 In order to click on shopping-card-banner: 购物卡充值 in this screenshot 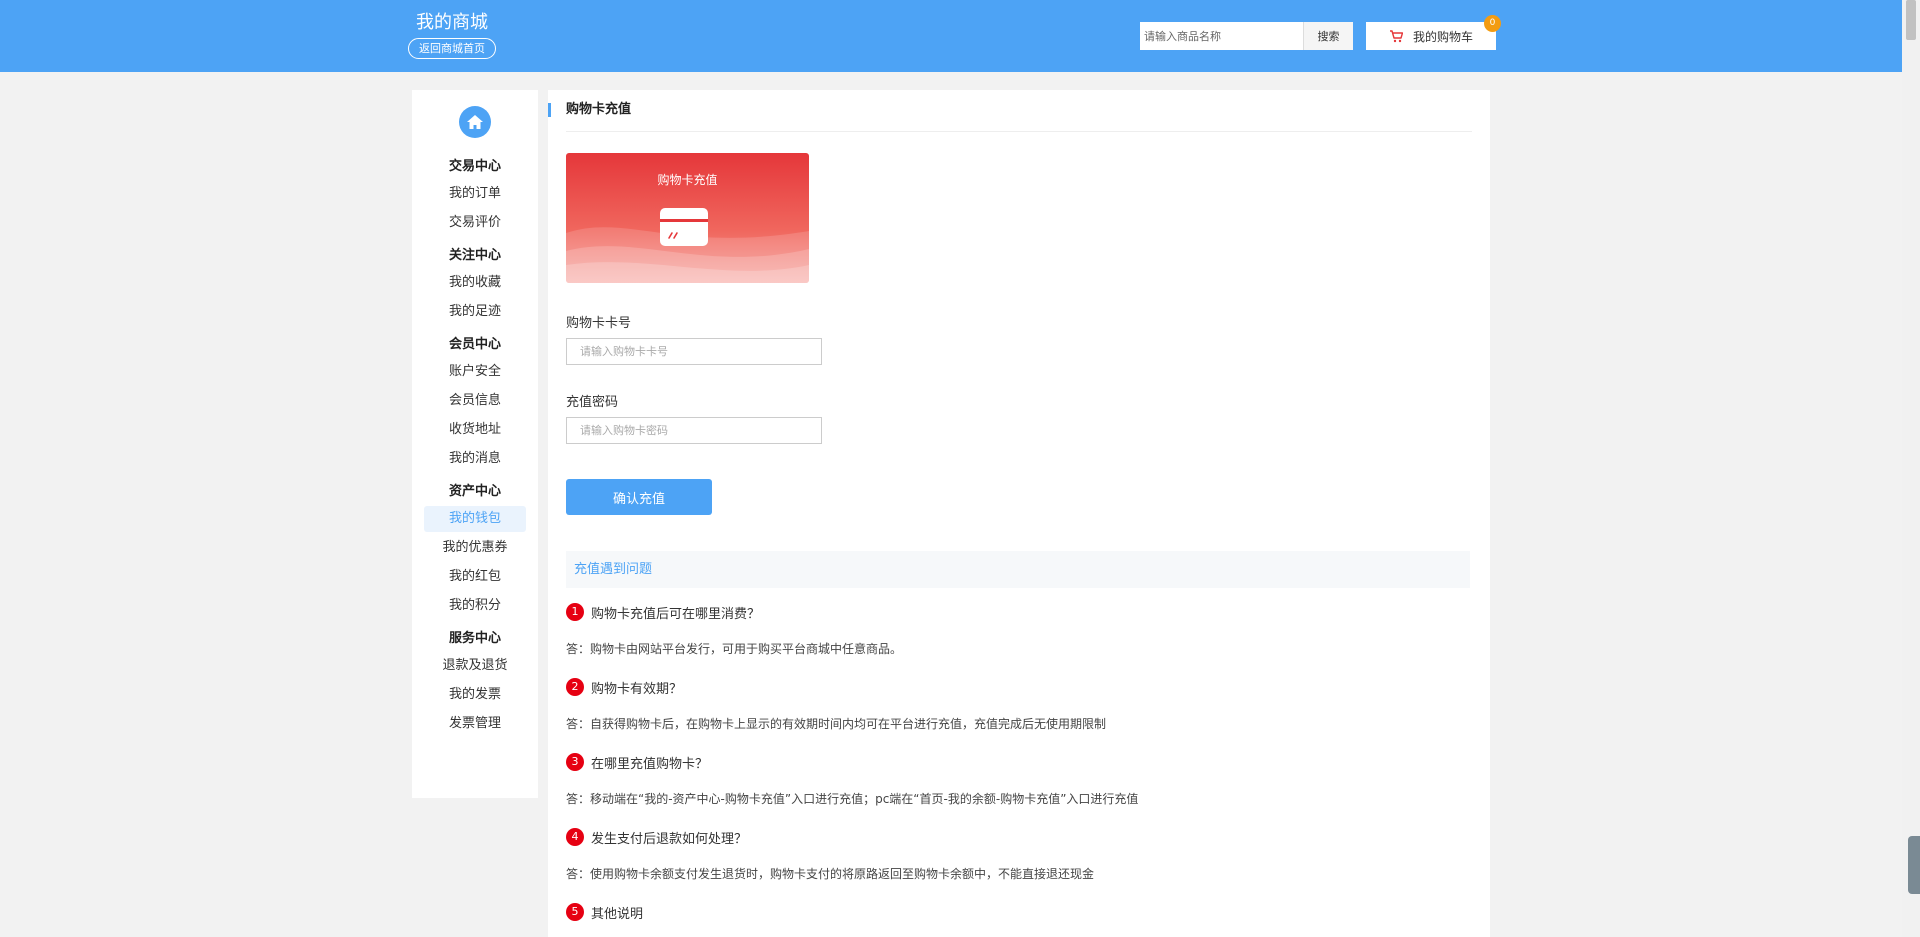, I will do `click(687, 218)`.